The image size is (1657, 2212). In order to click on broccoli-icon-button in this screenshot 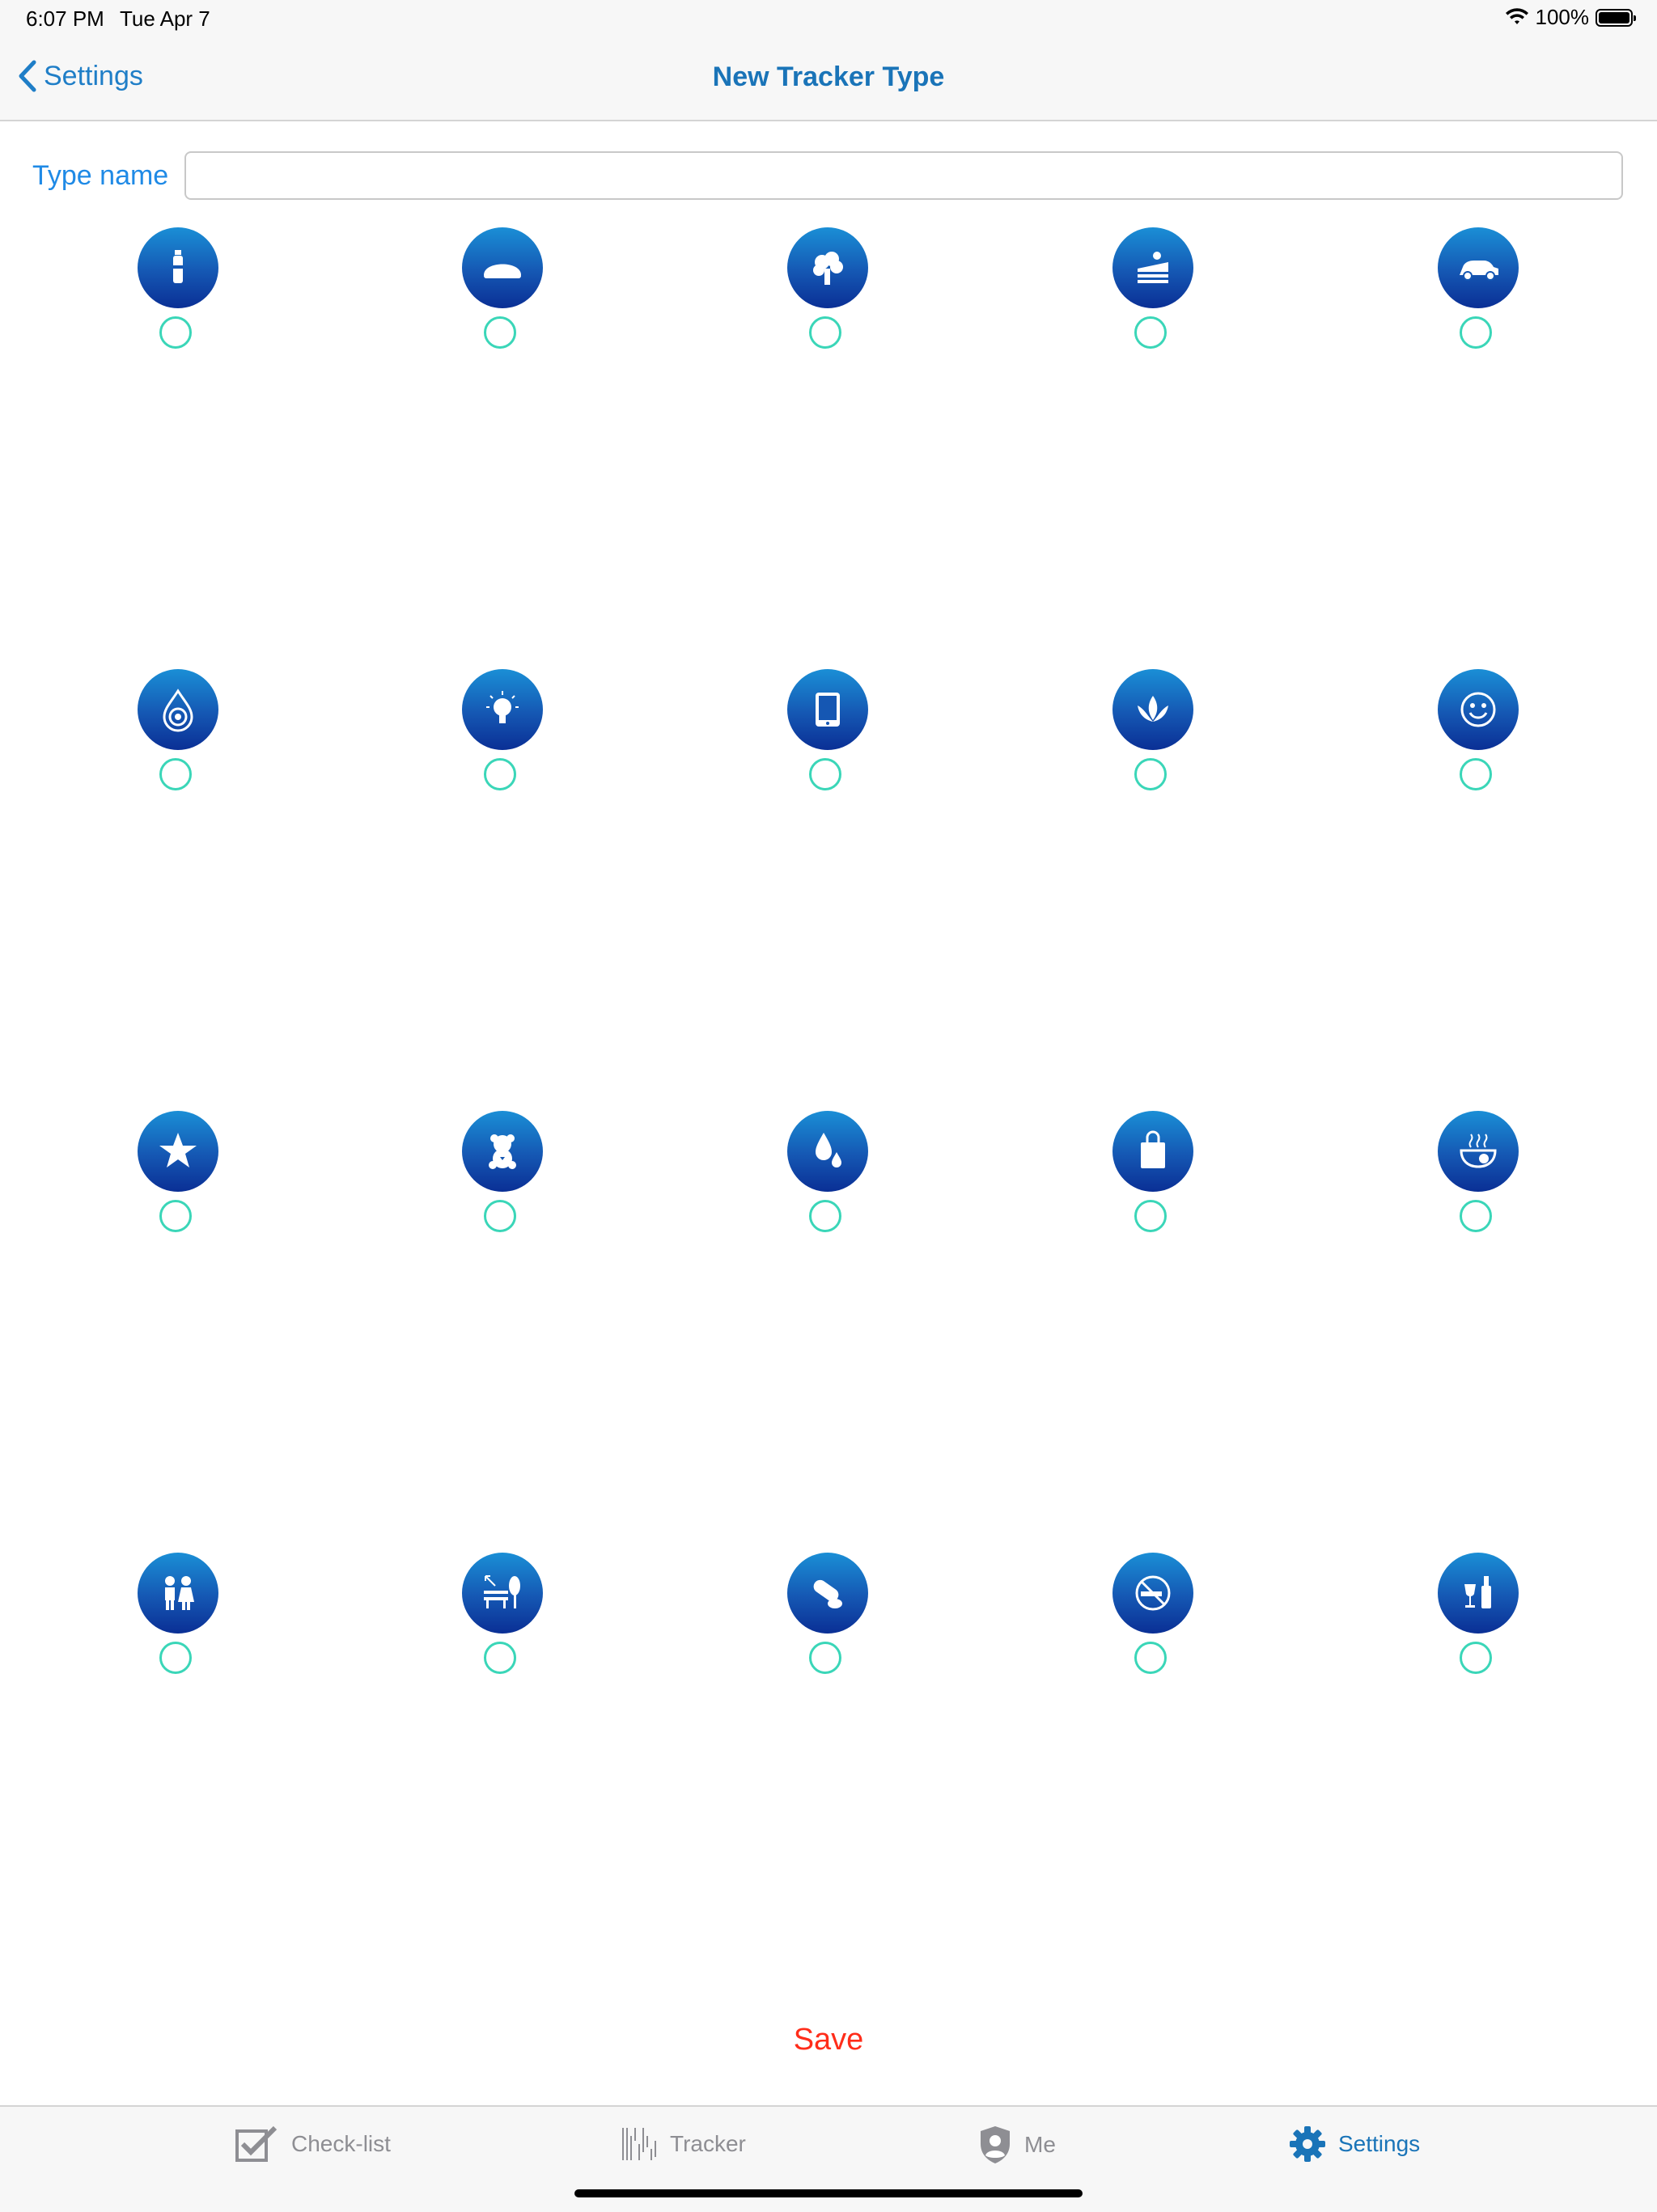, I will do `click(827, 267)`.